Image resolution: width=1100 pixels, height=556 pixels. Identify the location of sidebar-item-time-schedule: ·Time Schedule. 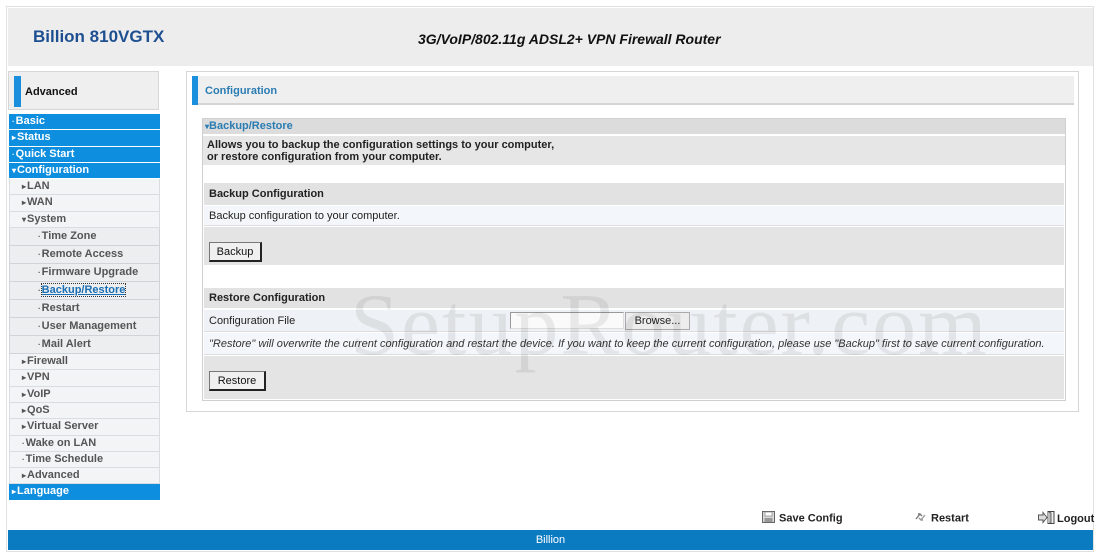
(84, 460).